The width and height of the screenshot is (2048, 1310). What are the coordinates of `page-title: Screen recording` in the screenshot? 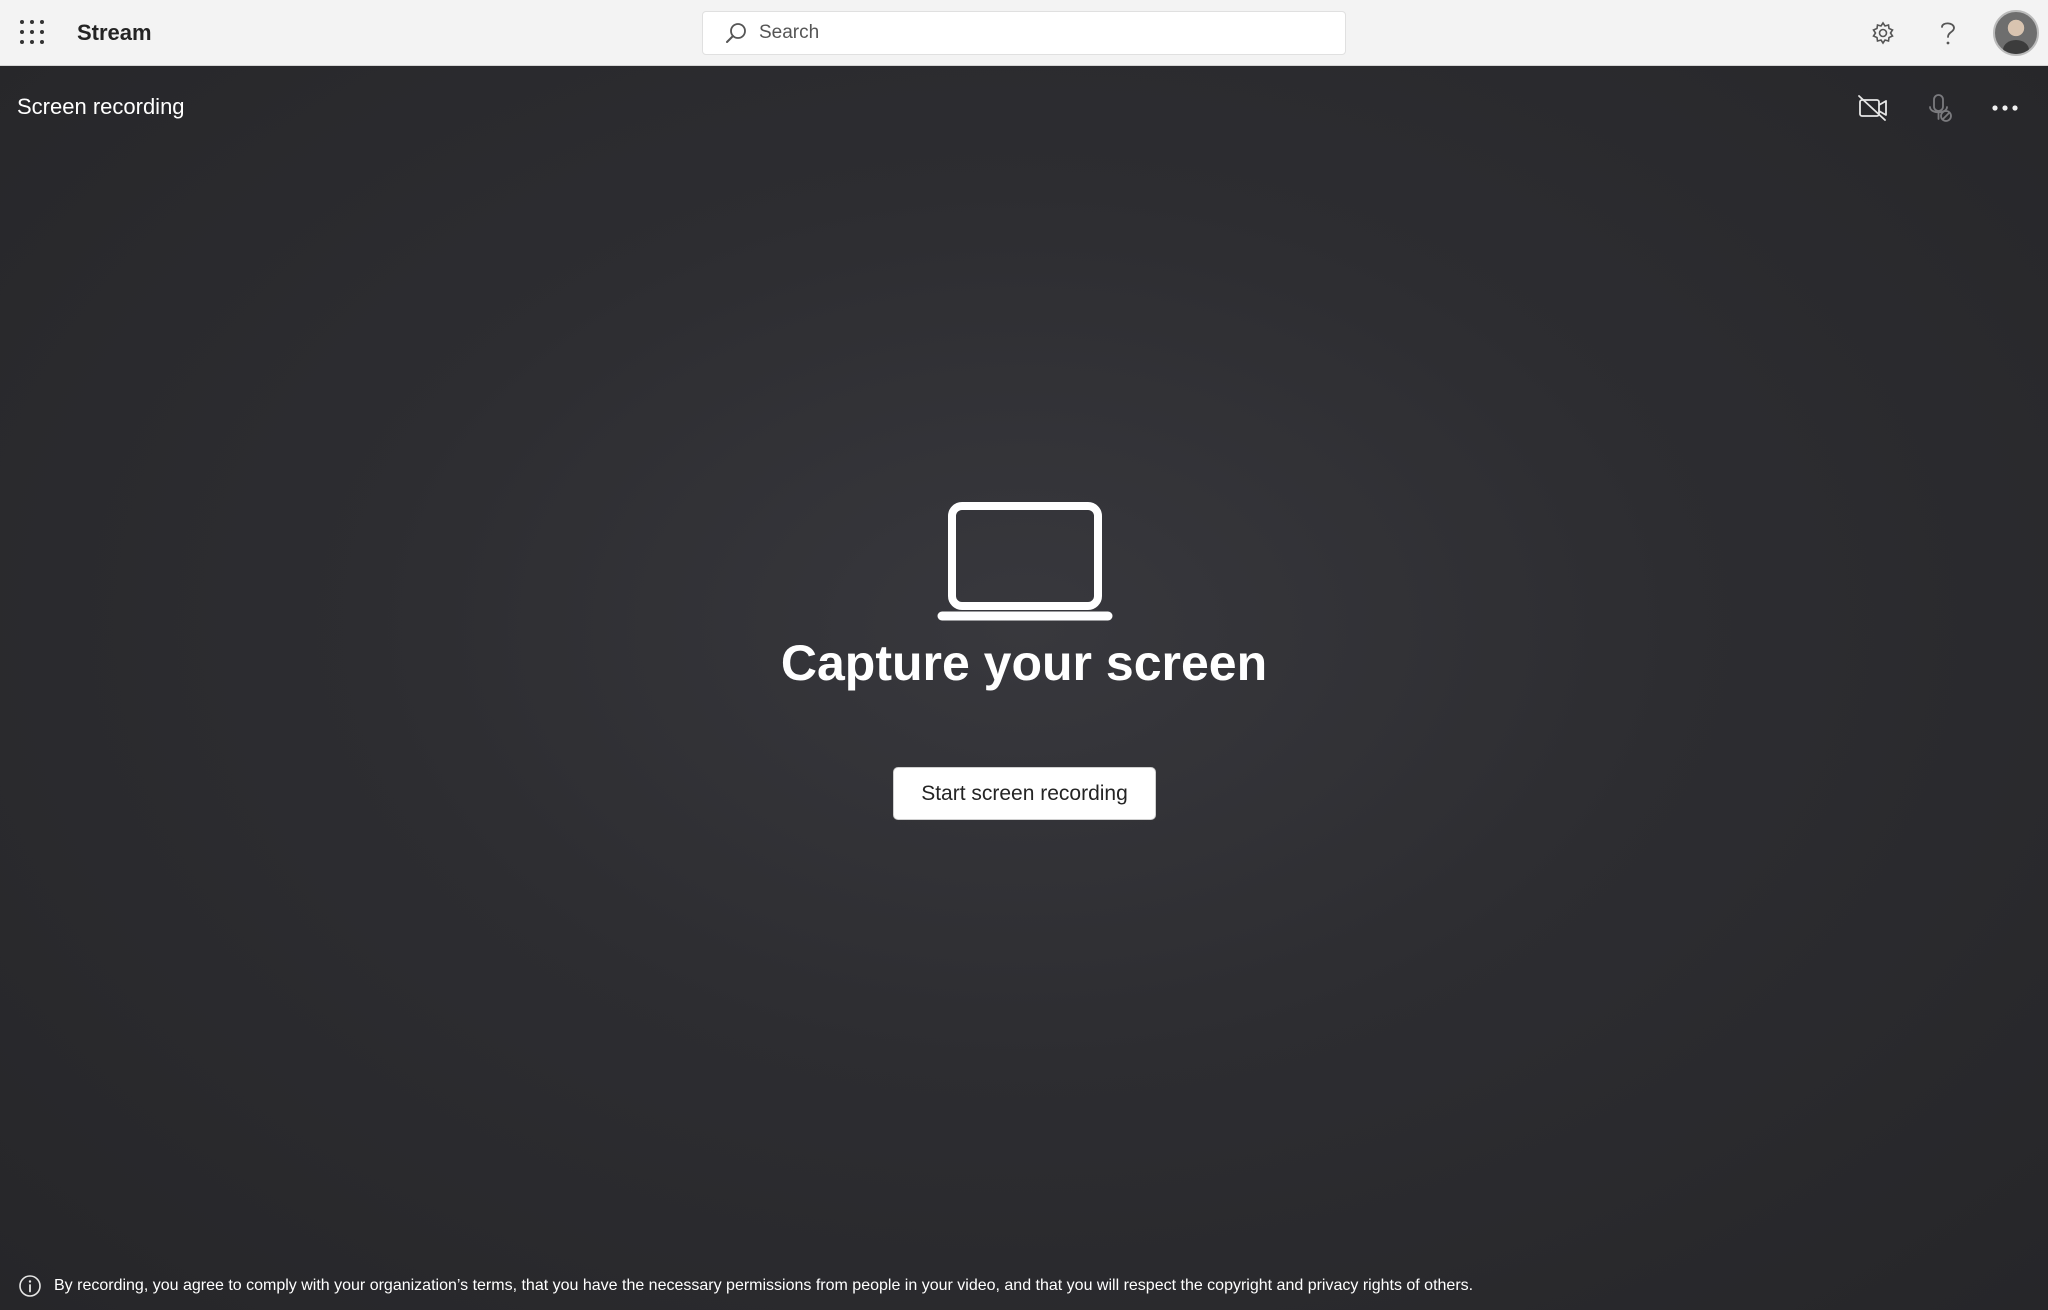 It's located at (101, 106).